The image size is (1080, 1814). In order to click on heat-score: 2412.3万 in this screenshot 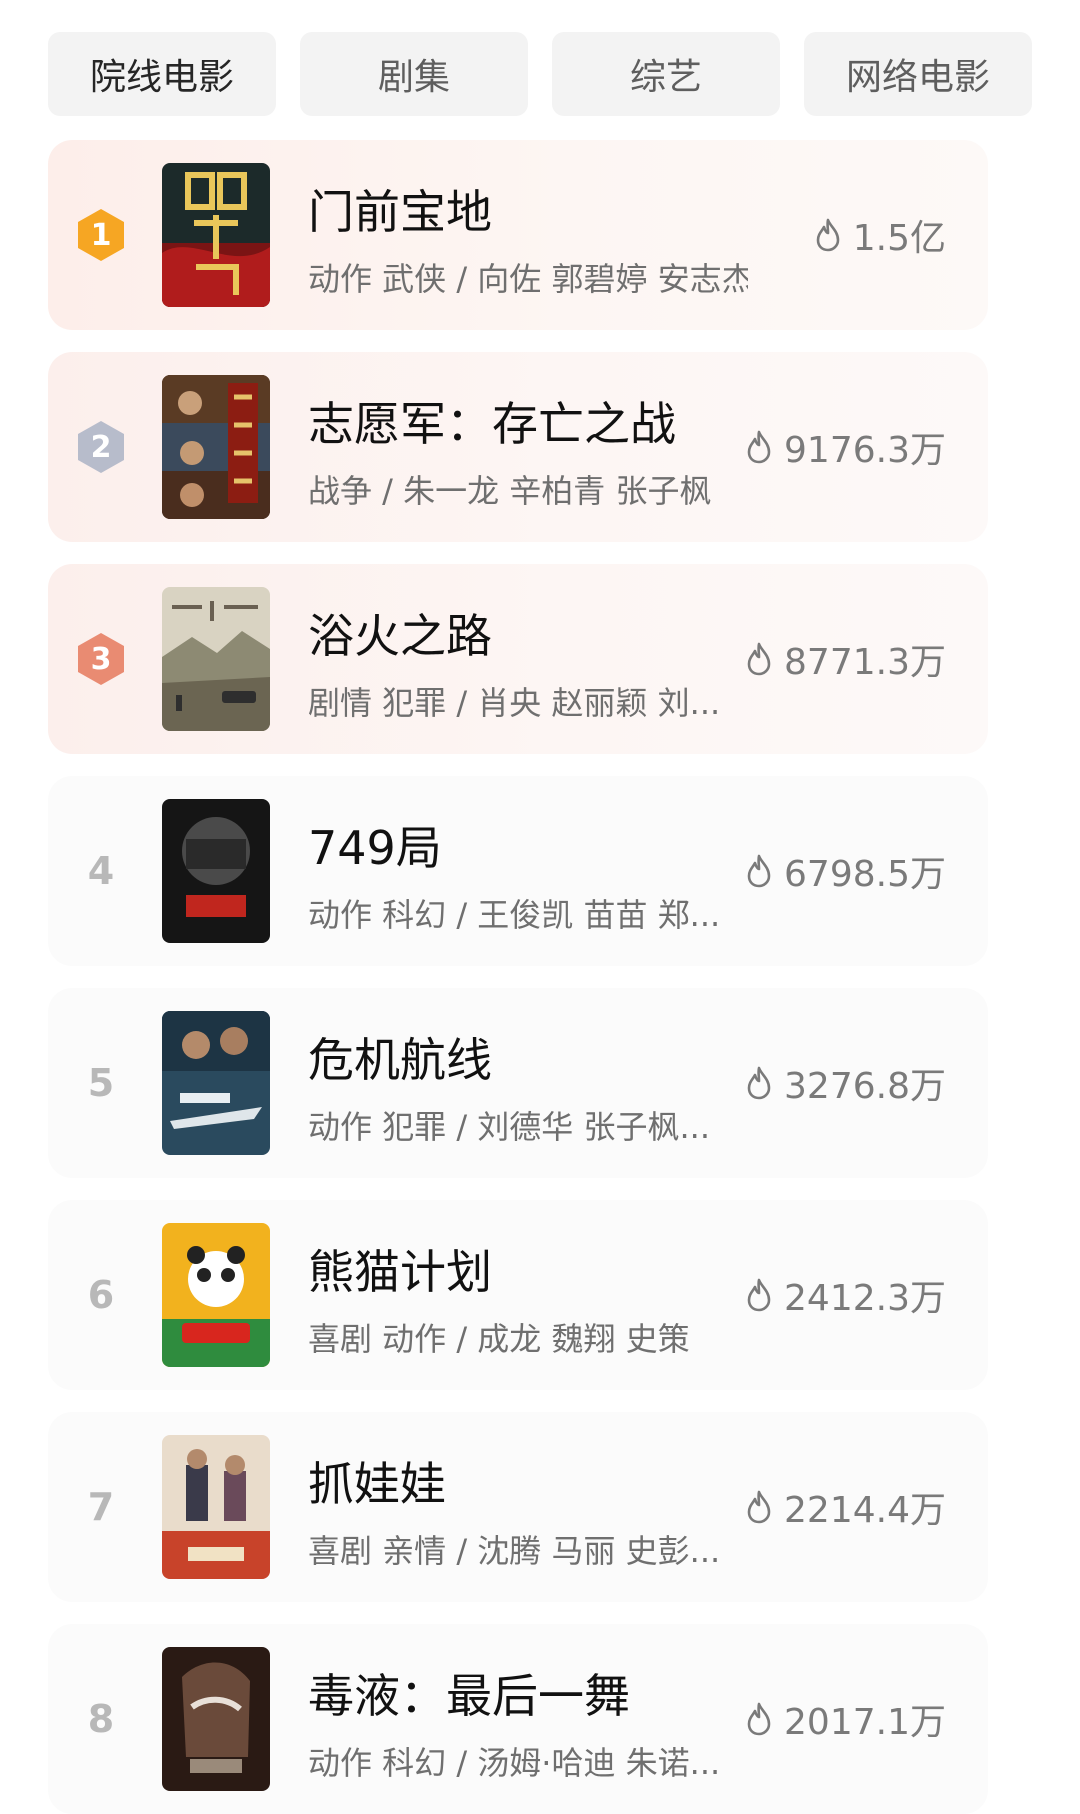, I will do `click(845, 1295)`.